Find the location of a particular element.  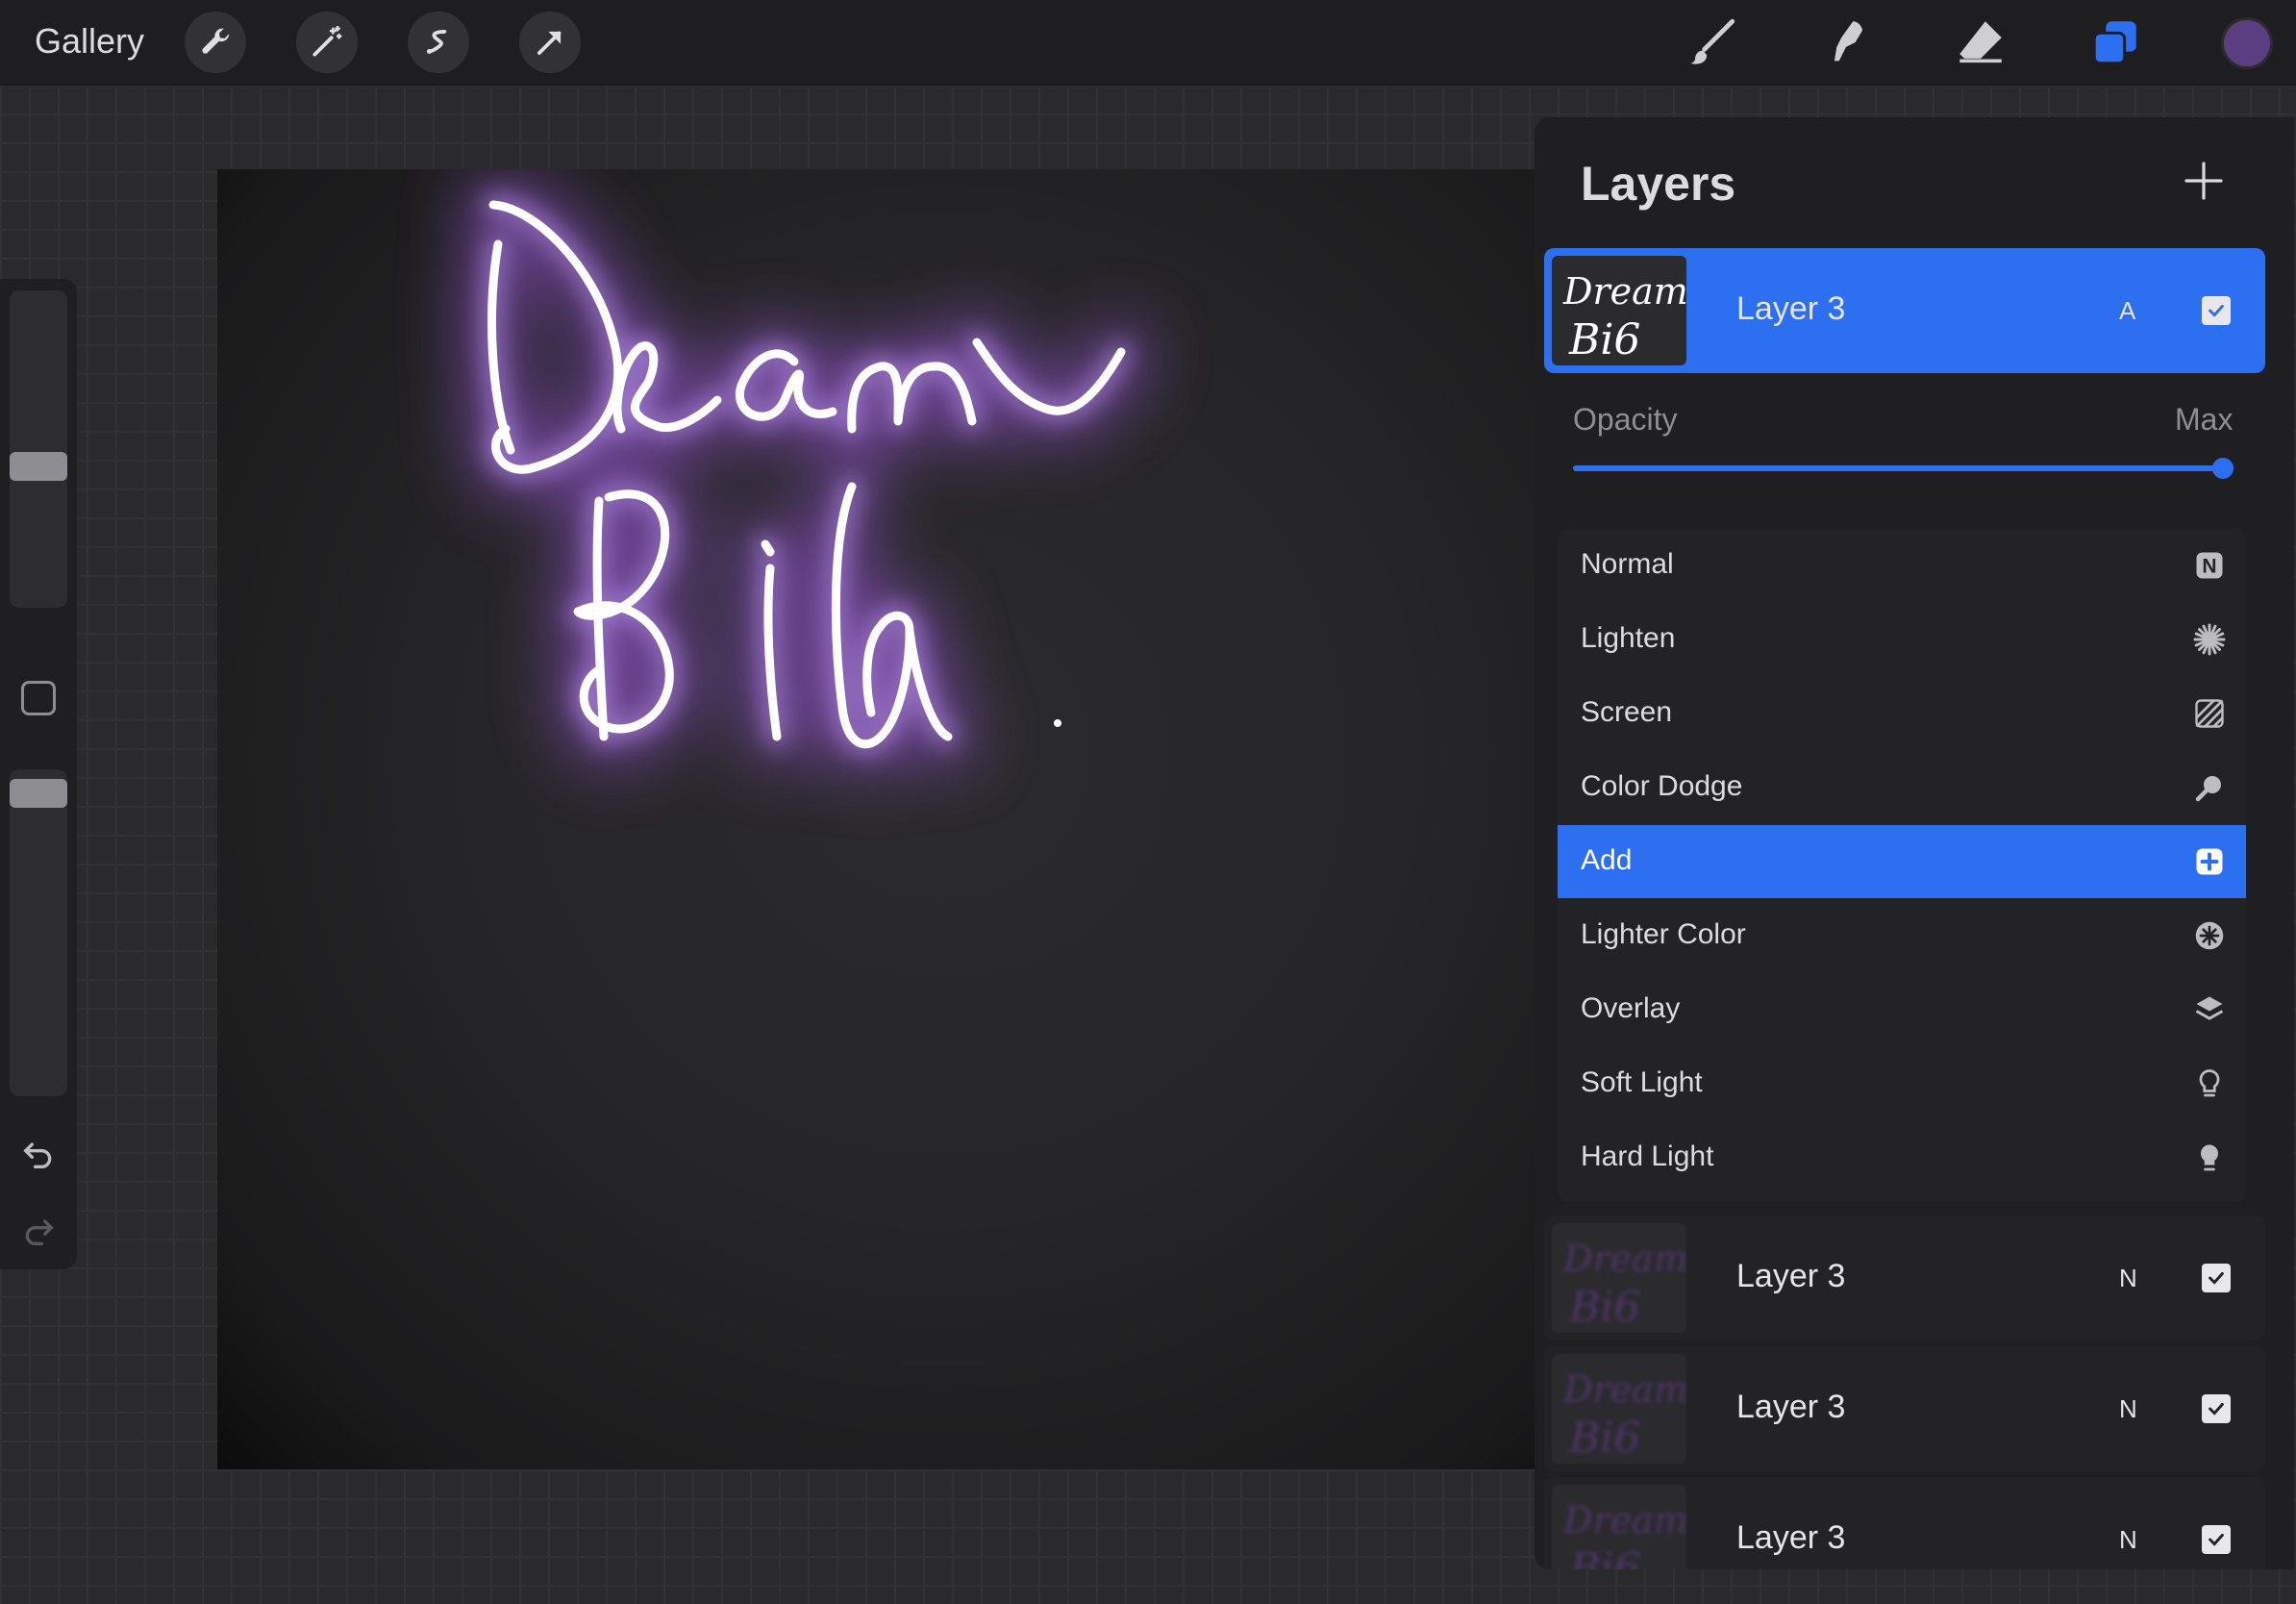

sidebar is located at coordinates (38, 774).